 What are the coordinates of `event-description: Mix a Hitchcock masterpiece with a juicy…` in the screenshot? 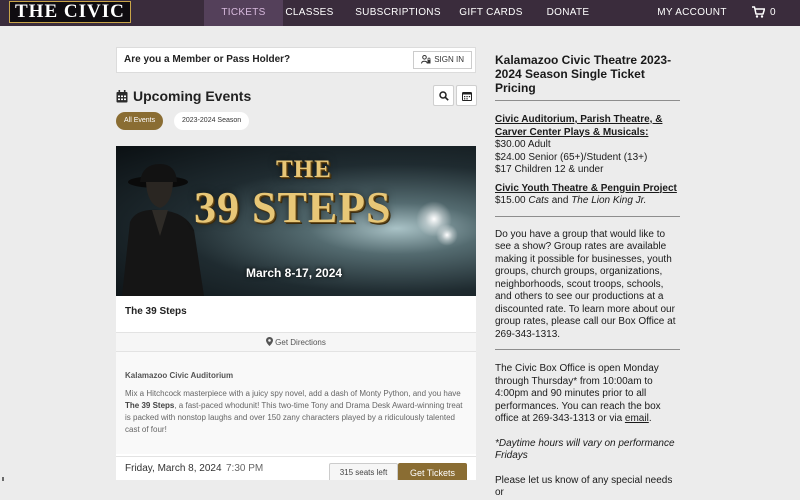 It's located at (296, 412).